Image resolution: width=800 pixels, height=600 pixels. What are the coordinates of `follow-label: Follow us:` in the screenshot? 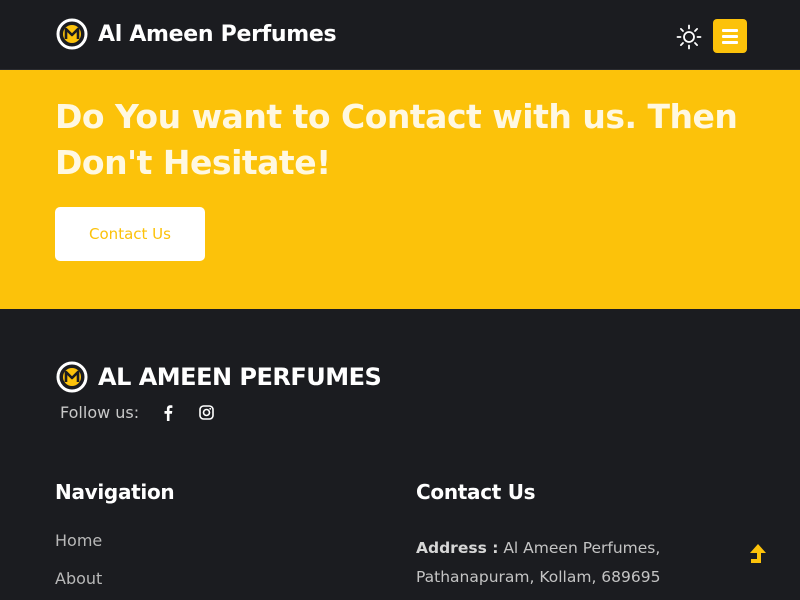 It's located at (100, 412).